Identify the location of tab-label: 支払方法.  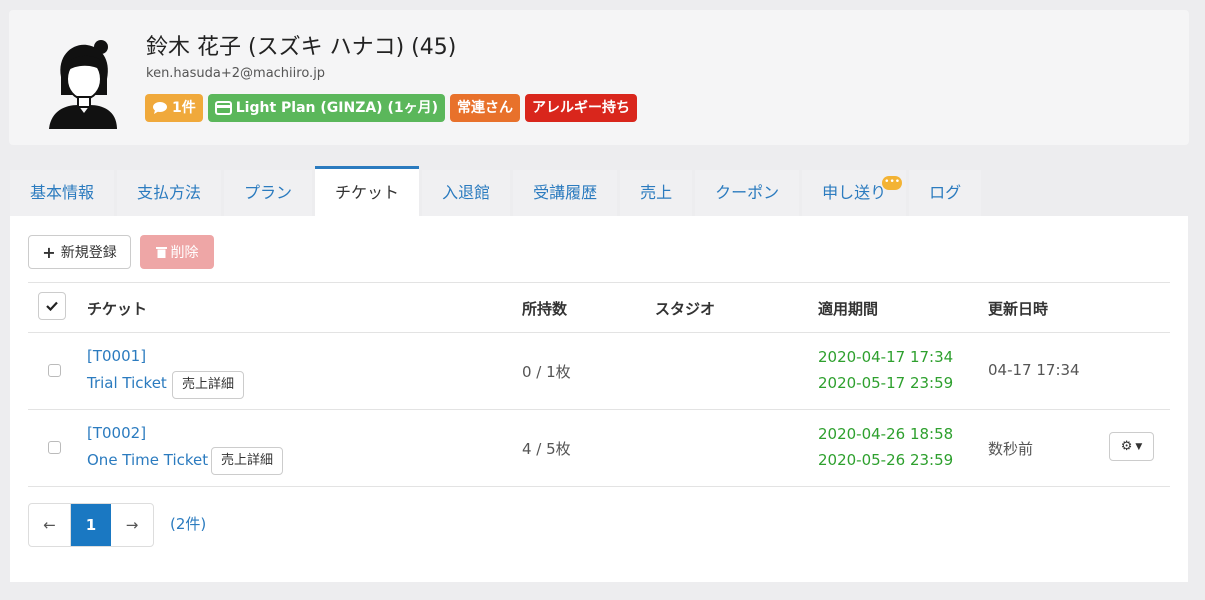
(169, 192).